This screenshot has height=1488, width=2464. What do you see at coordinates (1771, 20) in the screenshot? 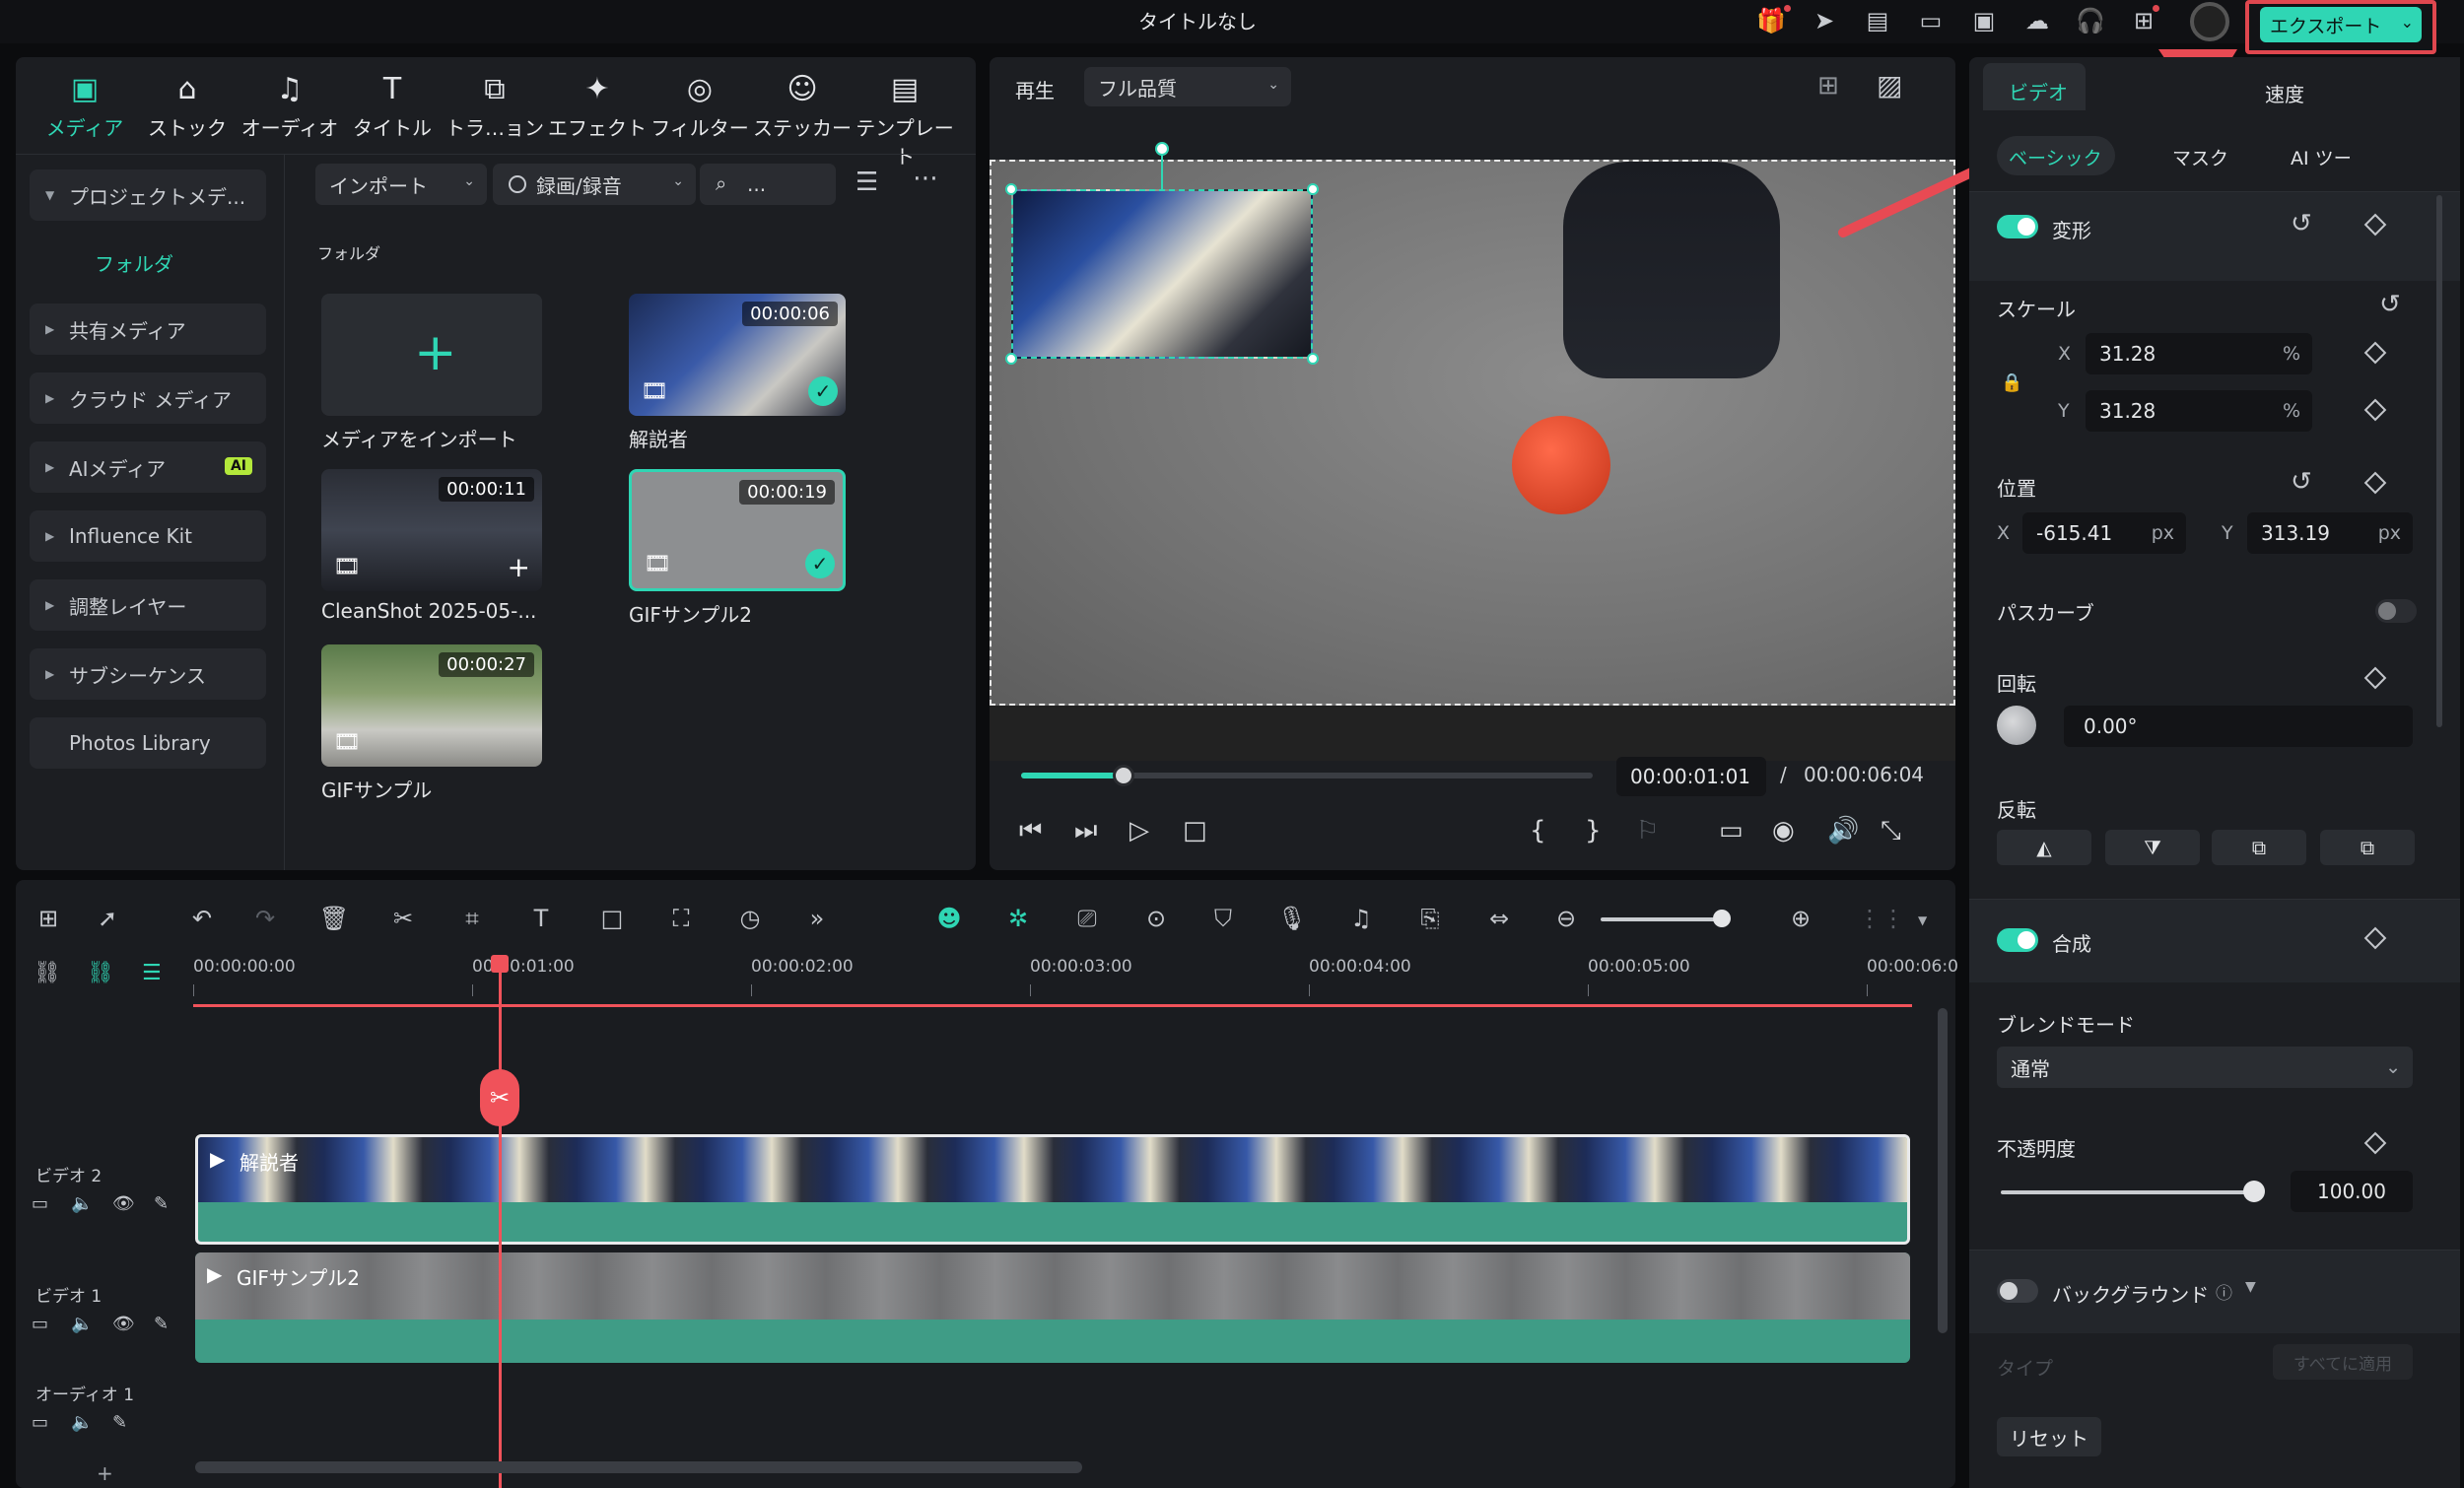
I see `gift-icon: 🎁` at bounding box center [1771, 20].